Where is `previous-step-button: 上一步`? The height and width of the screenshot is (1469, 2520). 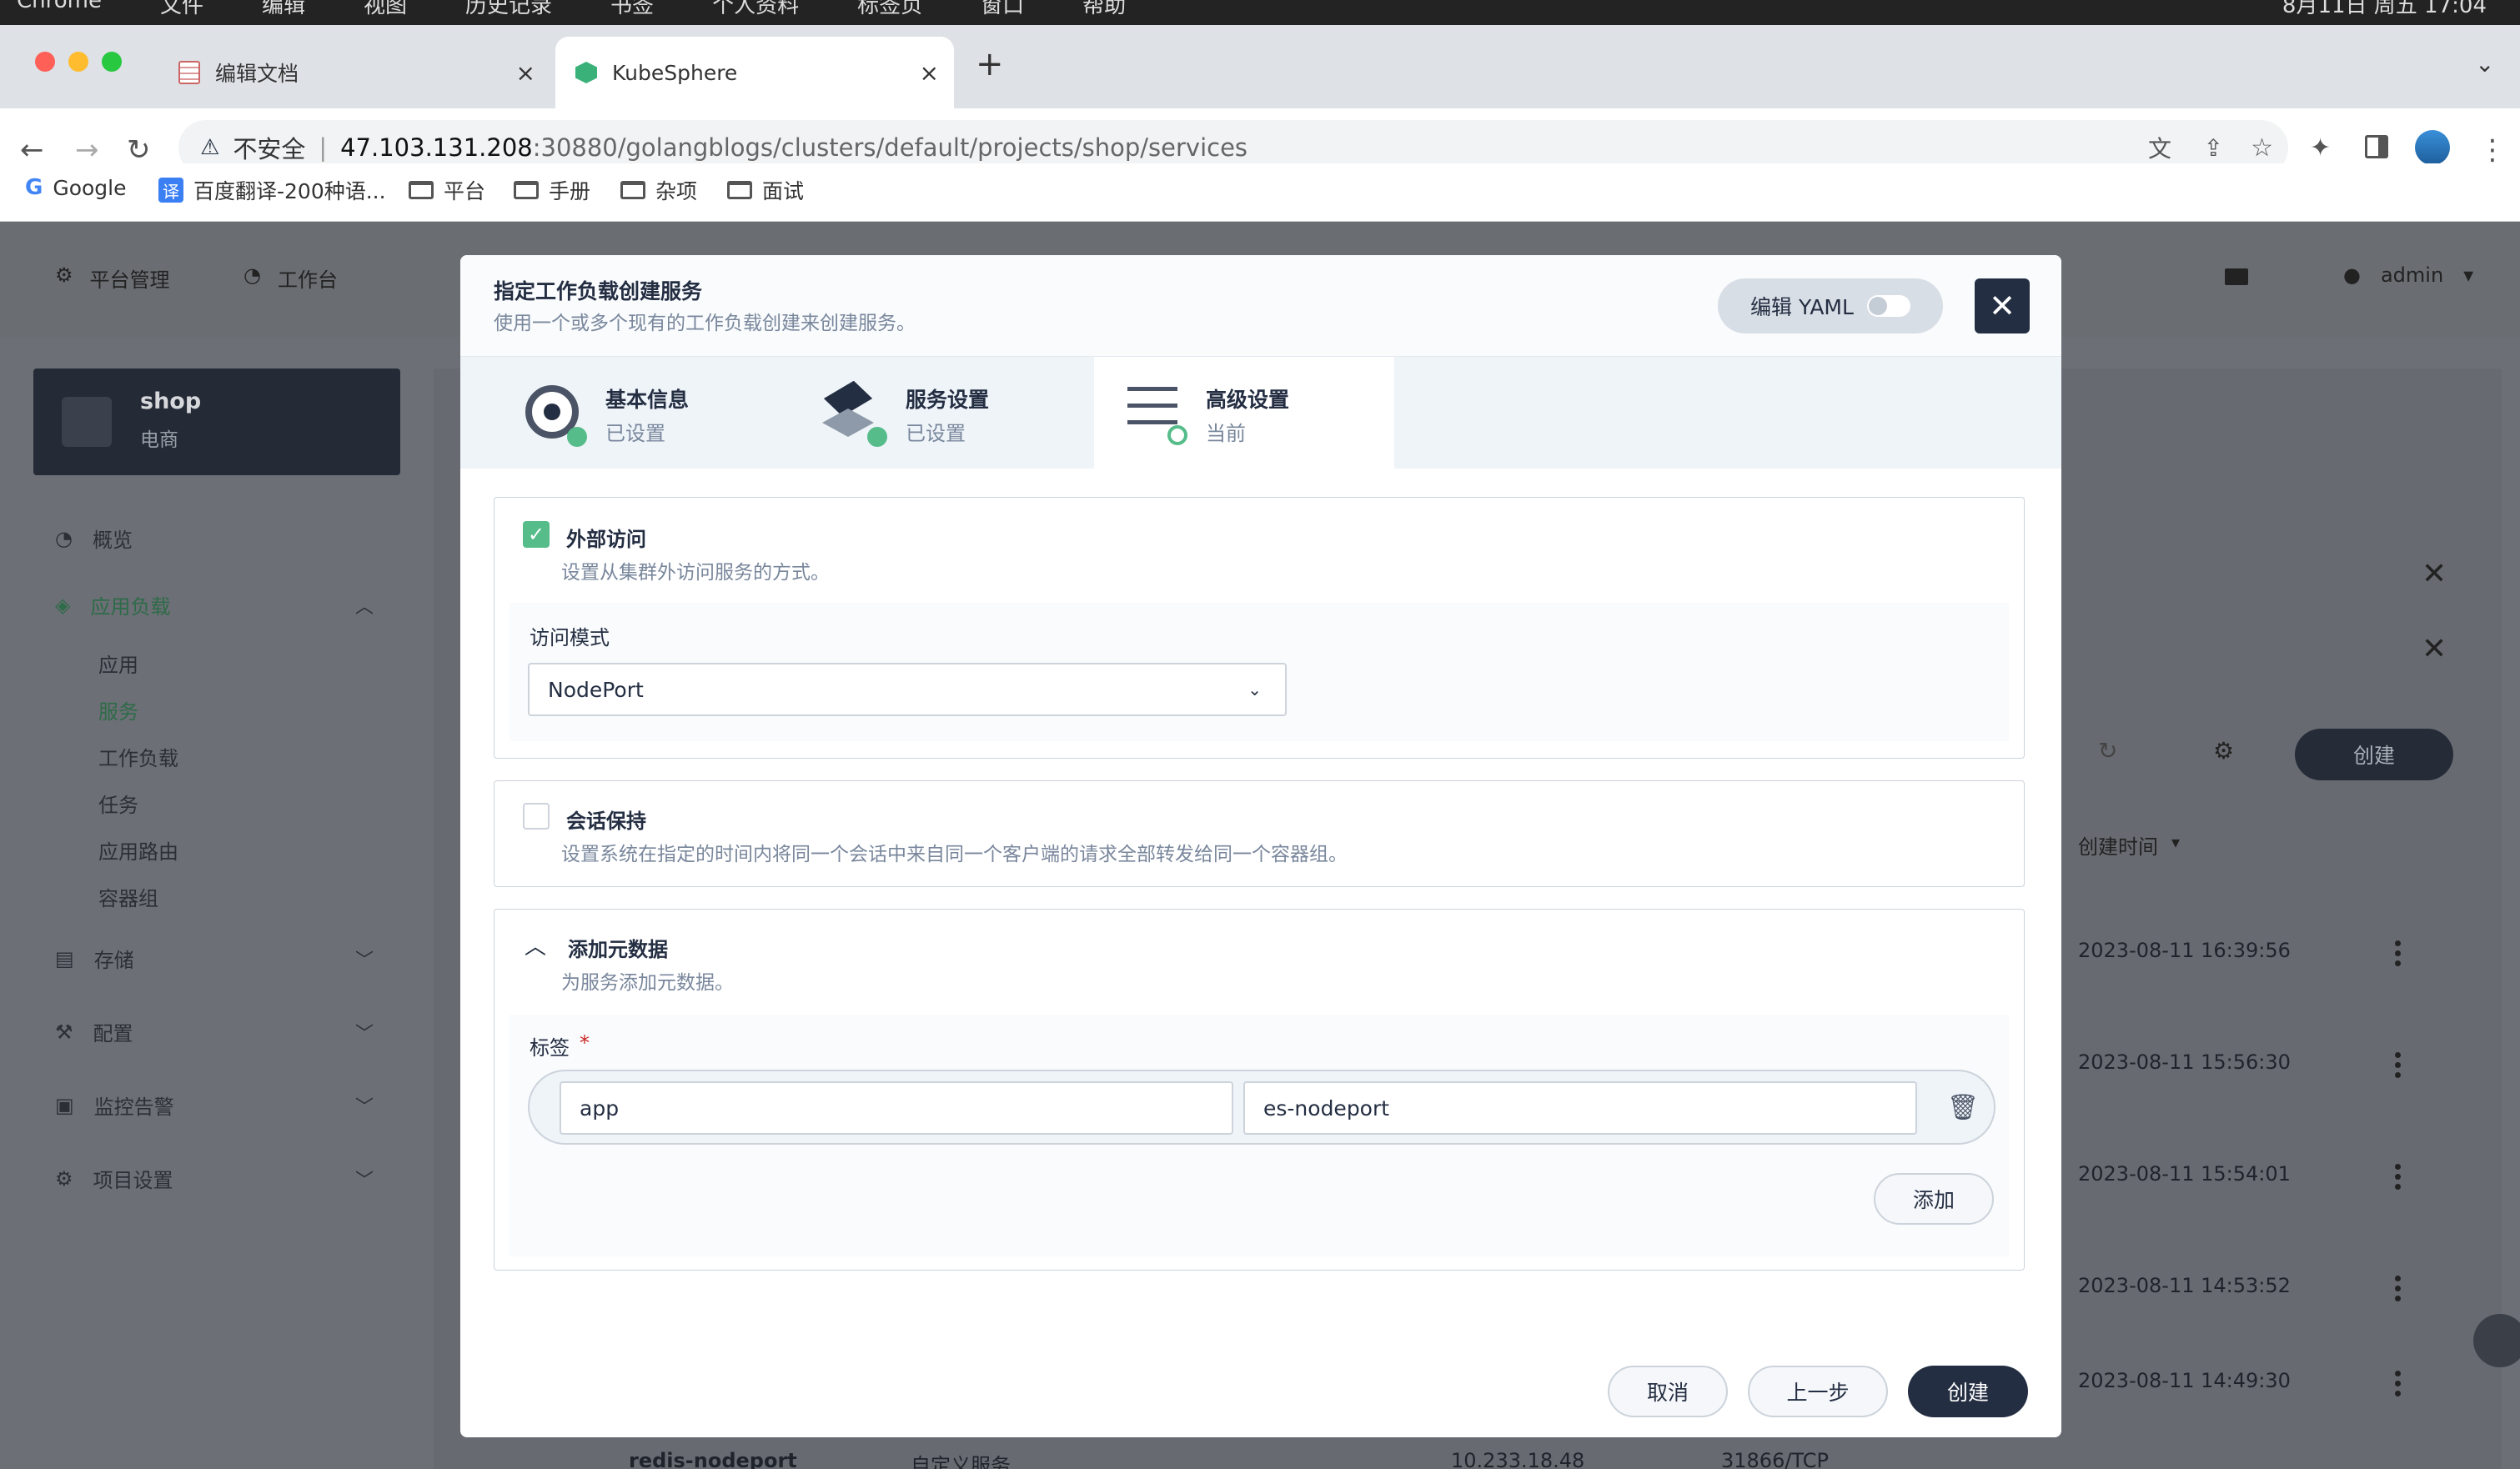 previous-step-button: 上一步 is located at coordinates (1818, 1391).